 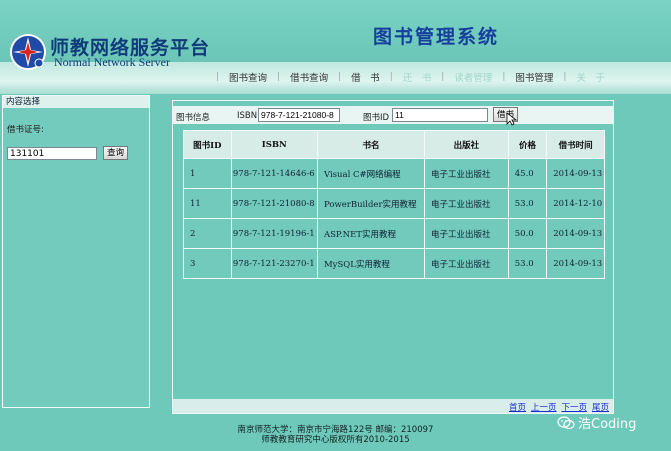 What do you see at coordinates (436, 37) in the screenshot?
I see `system-title: 图书管理系统` at bounding box center [436, 37].